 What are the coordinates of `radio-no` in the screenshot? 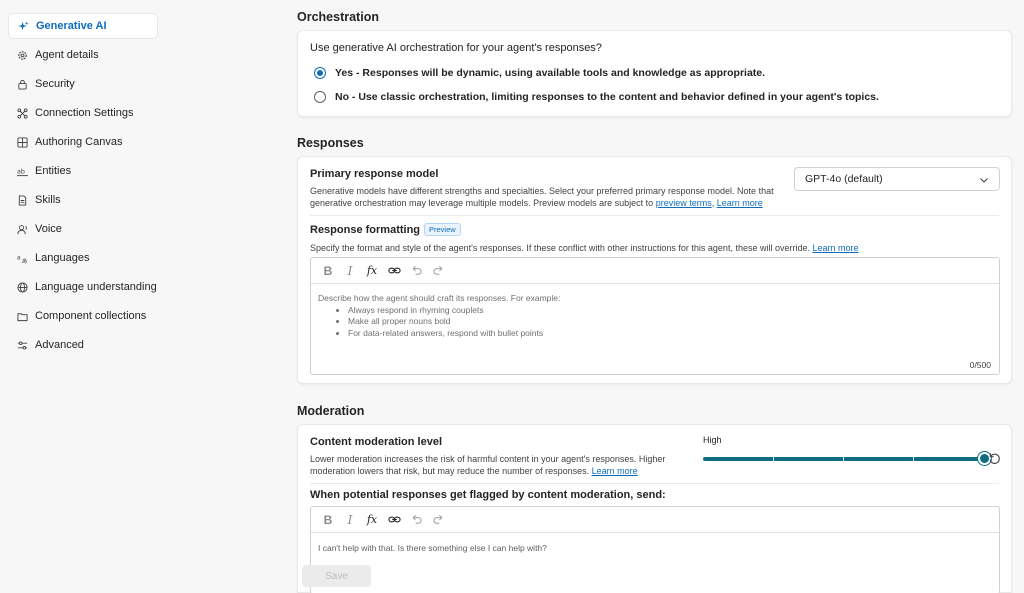 It's located at (320, 97).